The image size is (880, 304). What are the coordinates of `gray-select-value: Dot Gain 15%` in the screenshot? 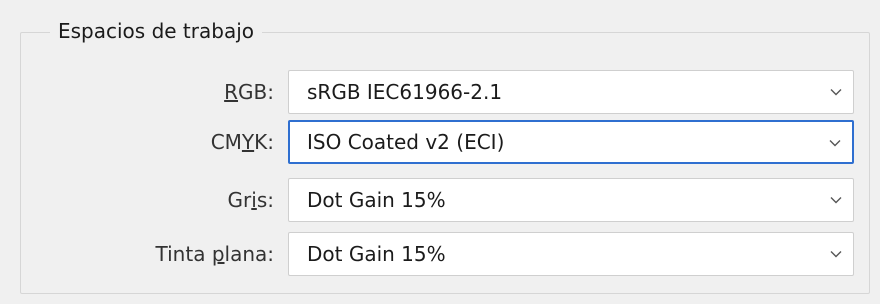 It's located at (376, 200).